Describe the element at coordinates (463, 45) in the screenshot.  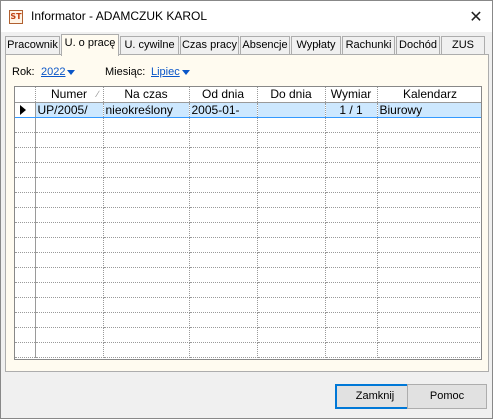
I see `tab-zus: ZUS` at that location.